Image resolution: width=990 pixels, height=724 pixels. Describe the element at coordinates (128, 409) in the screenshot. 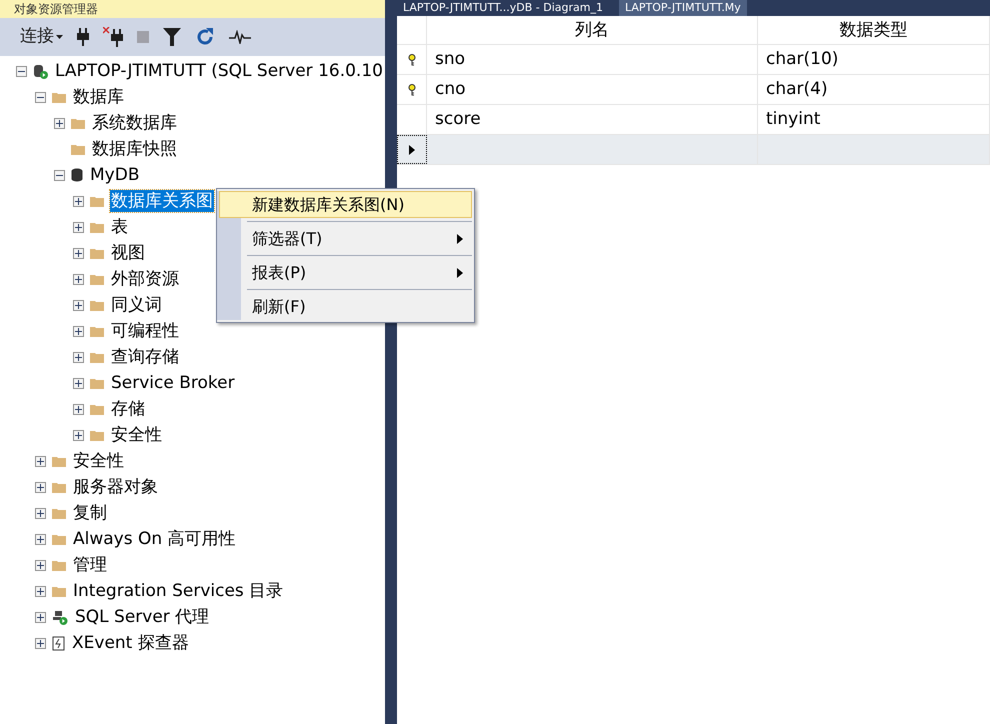

I see `tree-item: 存储` at that location.